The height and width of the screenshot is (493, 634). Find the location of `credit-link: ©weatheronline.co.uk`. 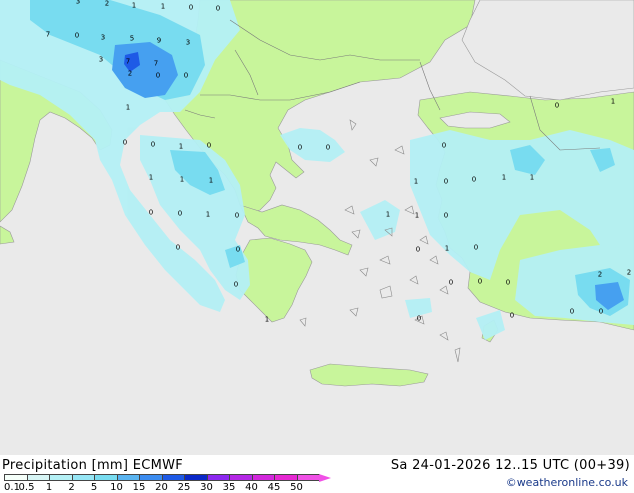

credit-link: ©weatheronline.co.uk is located at coordinates (567, 482).